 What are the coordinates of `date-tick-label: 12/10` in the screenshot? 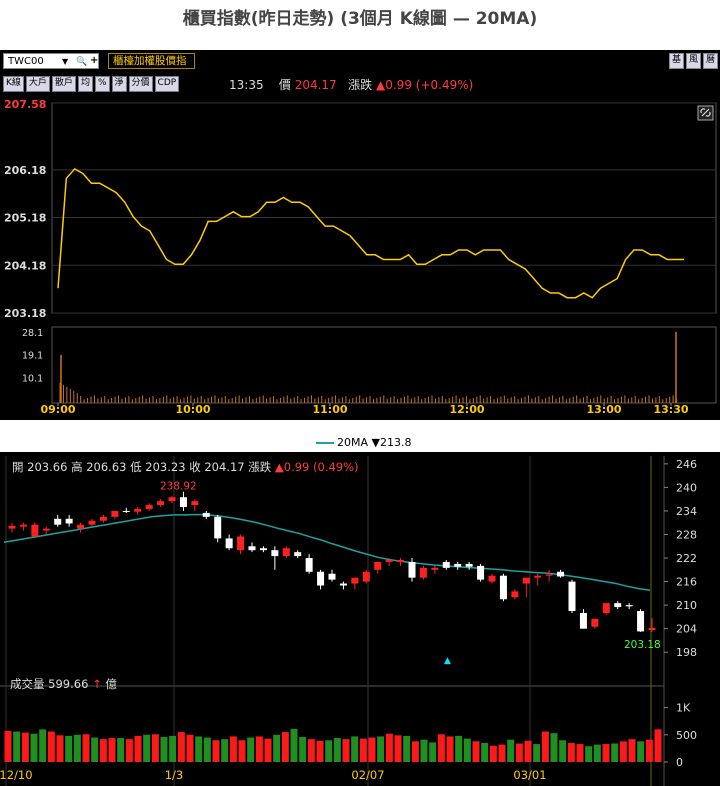 It's located at (16, 775).